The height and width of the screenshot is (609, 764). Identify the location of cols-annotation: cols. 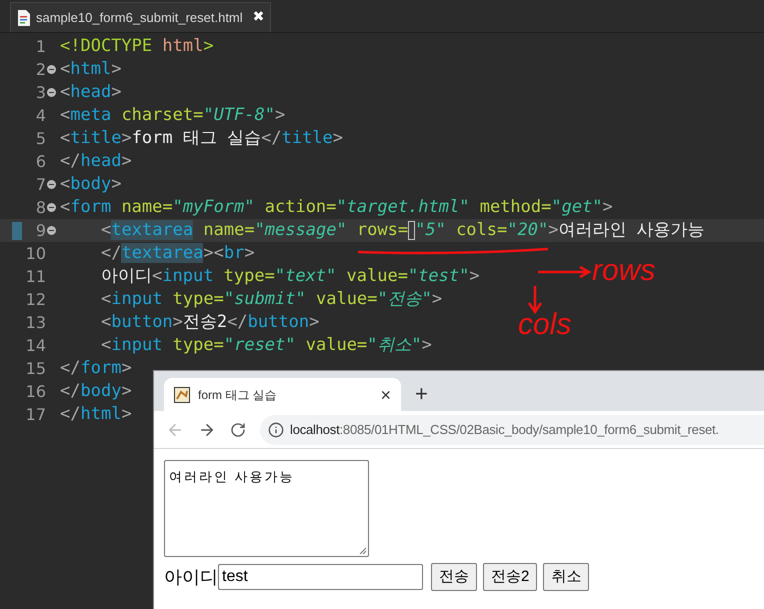
(545, 325).